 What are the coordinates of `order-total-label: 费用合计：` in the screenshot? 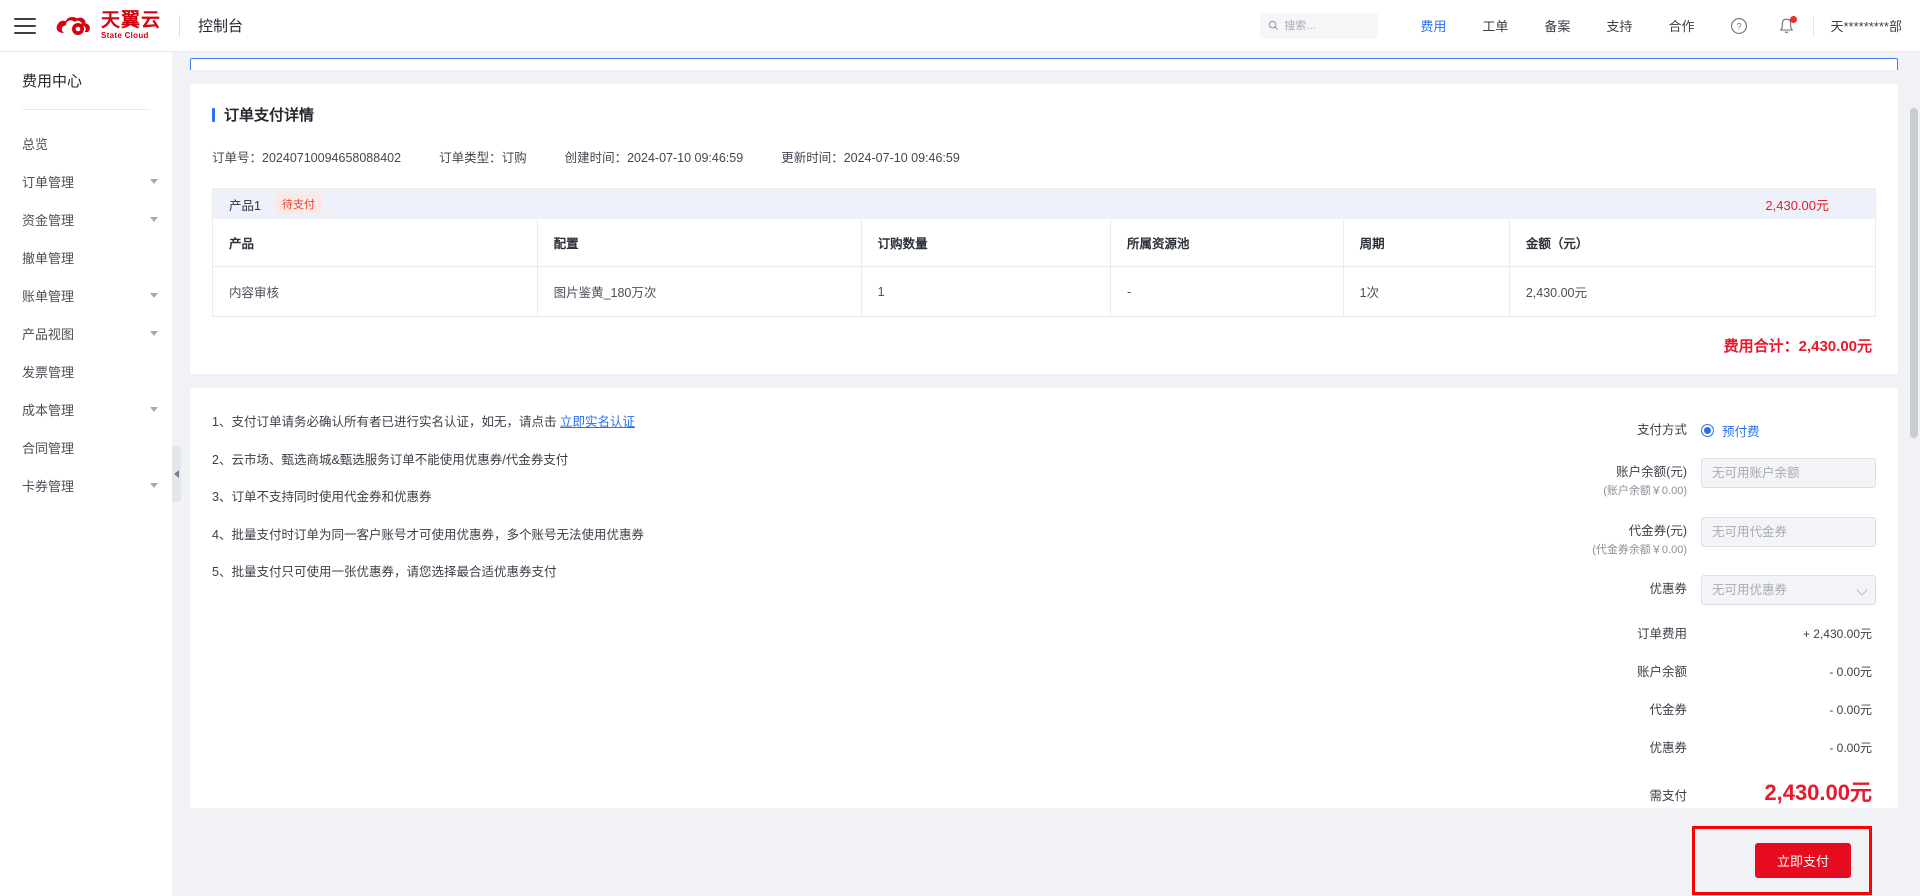 It's located at (1761, 346).